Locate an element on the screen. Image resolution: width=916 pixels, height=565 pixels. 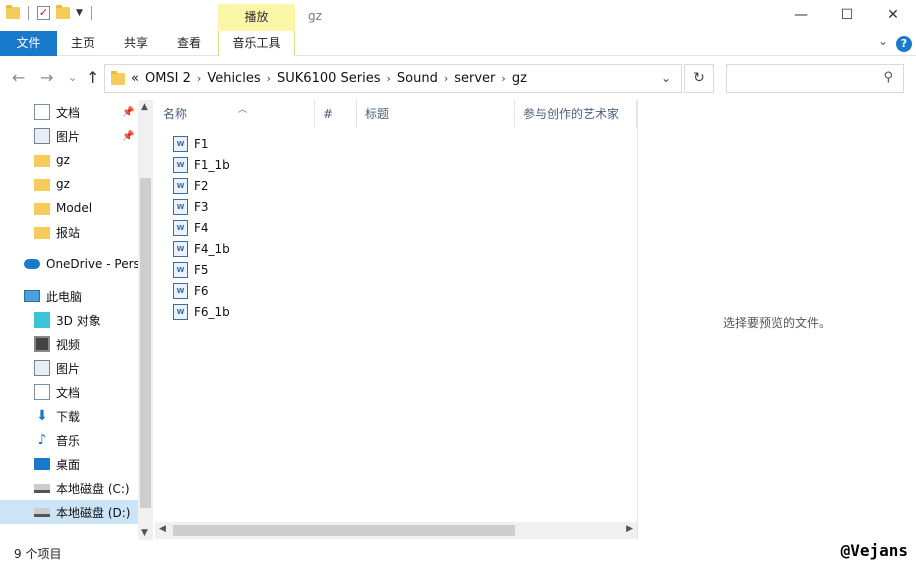
context-tab-play: 播放 is located at coordinates (256, 17).